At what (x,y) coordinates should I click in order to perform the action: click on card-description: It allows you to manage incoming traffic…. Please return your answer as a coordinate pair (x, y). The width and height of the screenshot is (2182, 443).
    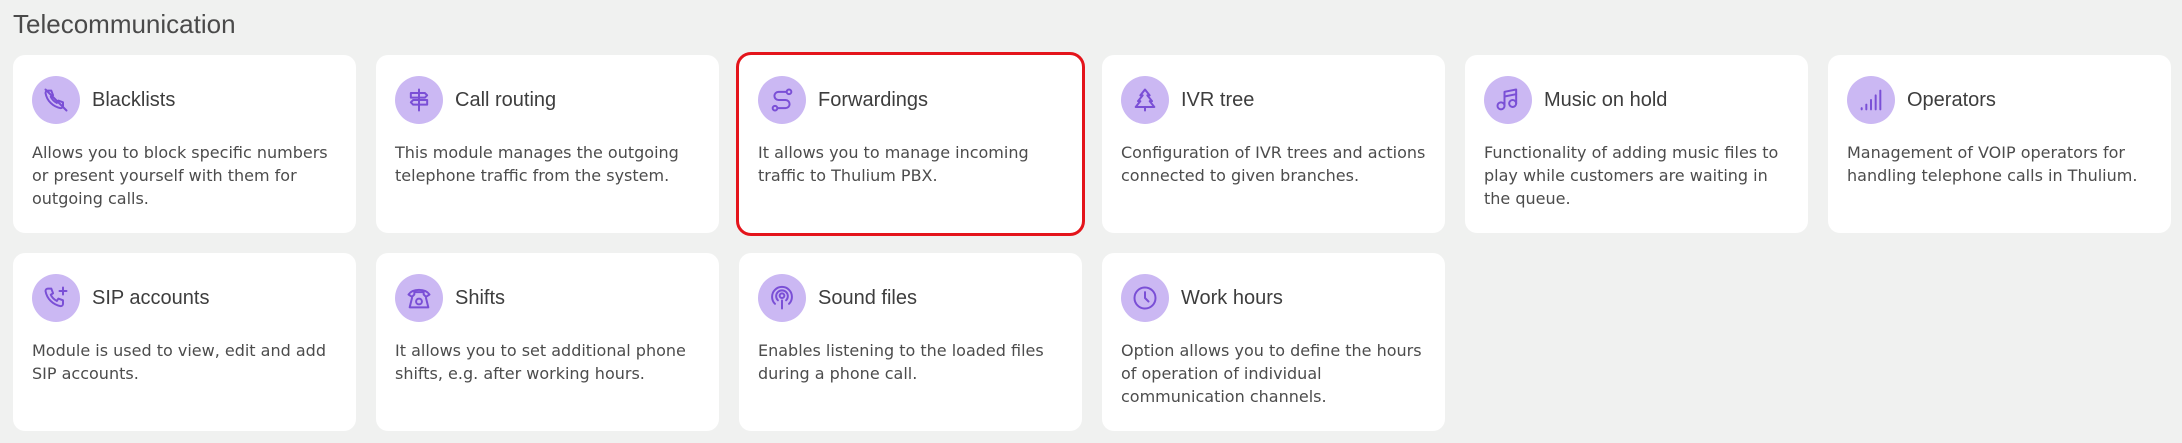
    Looking at the image, I should click on (893, 164).